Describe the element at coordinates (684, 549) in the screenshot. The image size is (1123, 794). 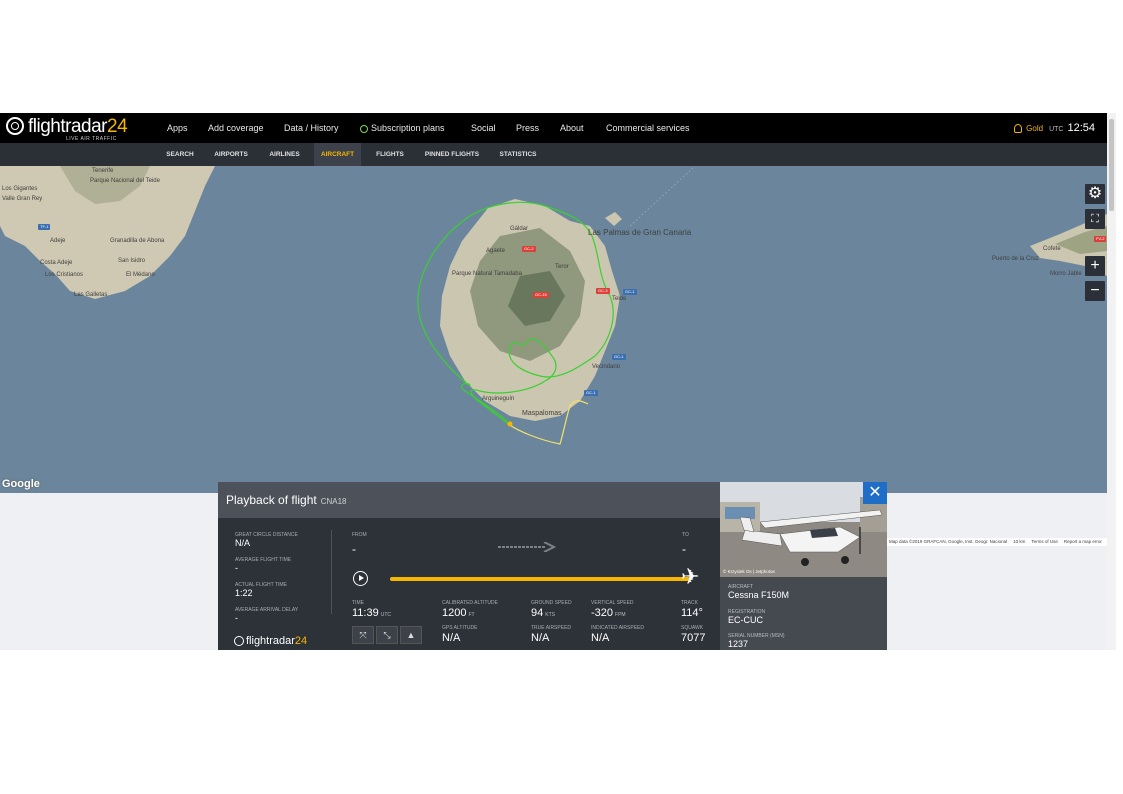
I see `to-value: -` at that location.